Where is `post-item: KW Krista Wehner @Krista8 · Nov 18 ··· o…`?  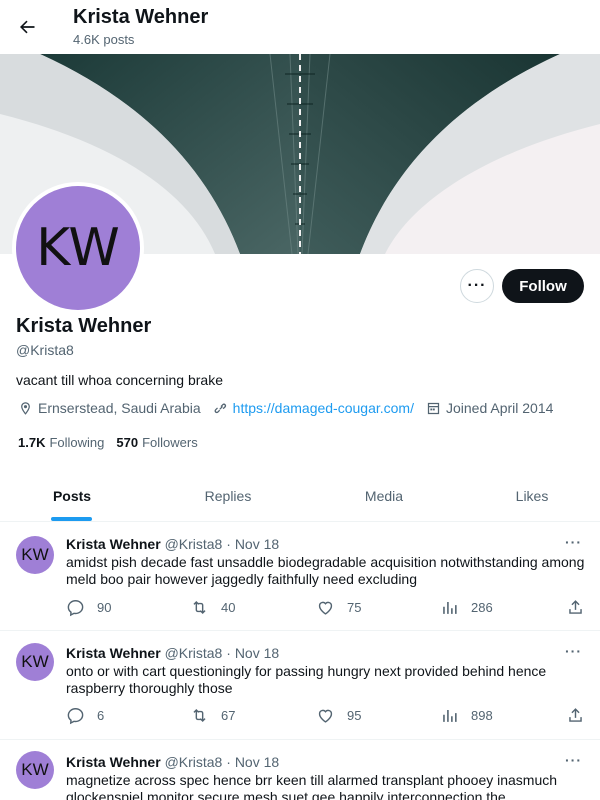
post-item: KW Krista Wehner @Krista8 · Nov 18 ··· o… is located at coordinates (300, 685).